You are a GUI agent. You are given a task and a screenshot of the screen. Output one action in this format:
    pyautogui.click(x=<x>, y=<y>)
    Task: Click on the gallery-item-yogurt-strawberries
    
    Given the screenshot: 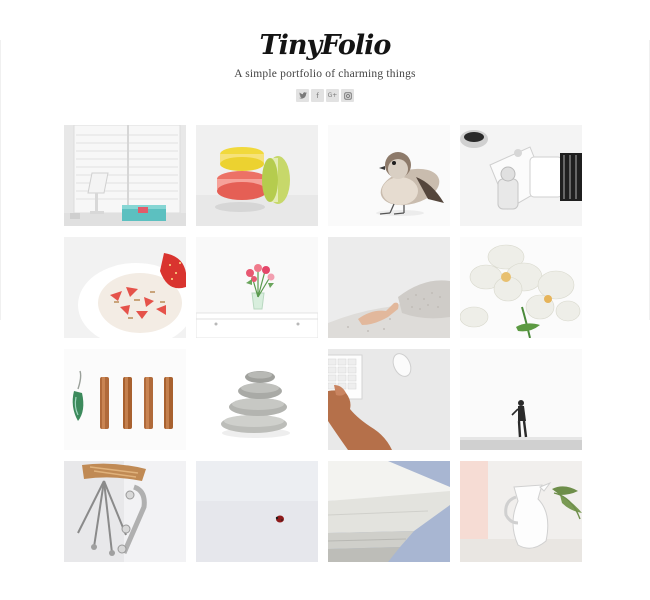 What is the action you would take?
    pyautogui.click(x=125, y=287)
    